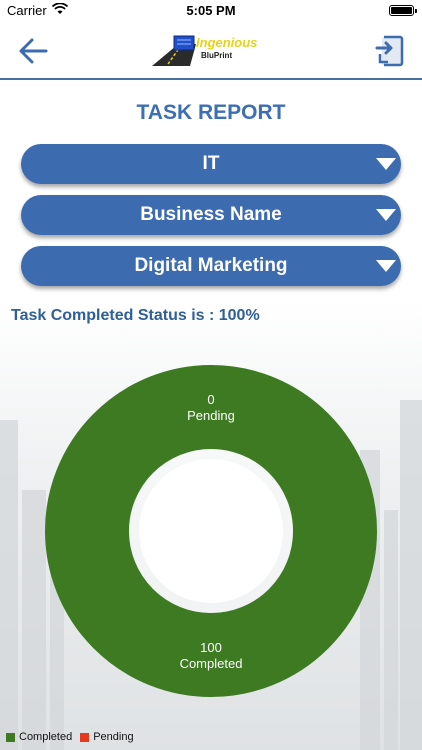  I want to click on completed-count: 100, so click(211, 647).